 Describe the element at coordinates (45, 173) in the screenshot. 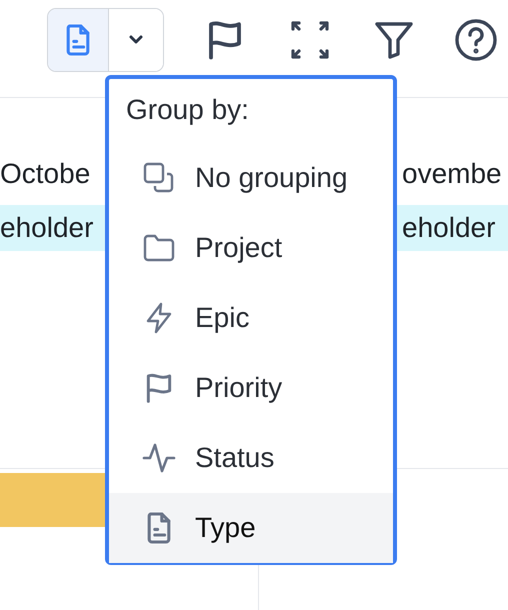

I see `month-header: Octobe` at that location.